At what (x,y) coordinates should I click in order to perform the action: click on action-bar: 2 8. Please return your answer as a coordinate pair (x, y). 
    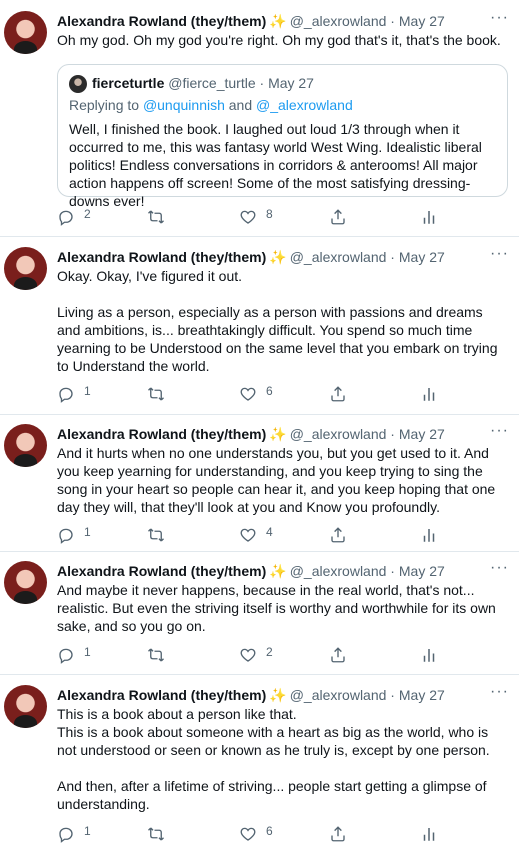
    Looking at the image, I should click on (247, 219).